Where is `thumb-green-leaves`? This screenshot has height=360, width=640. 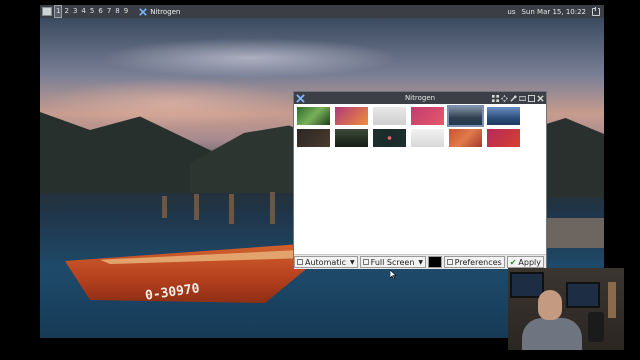
thumb-green-leaves is located at coordinates (313, 116).